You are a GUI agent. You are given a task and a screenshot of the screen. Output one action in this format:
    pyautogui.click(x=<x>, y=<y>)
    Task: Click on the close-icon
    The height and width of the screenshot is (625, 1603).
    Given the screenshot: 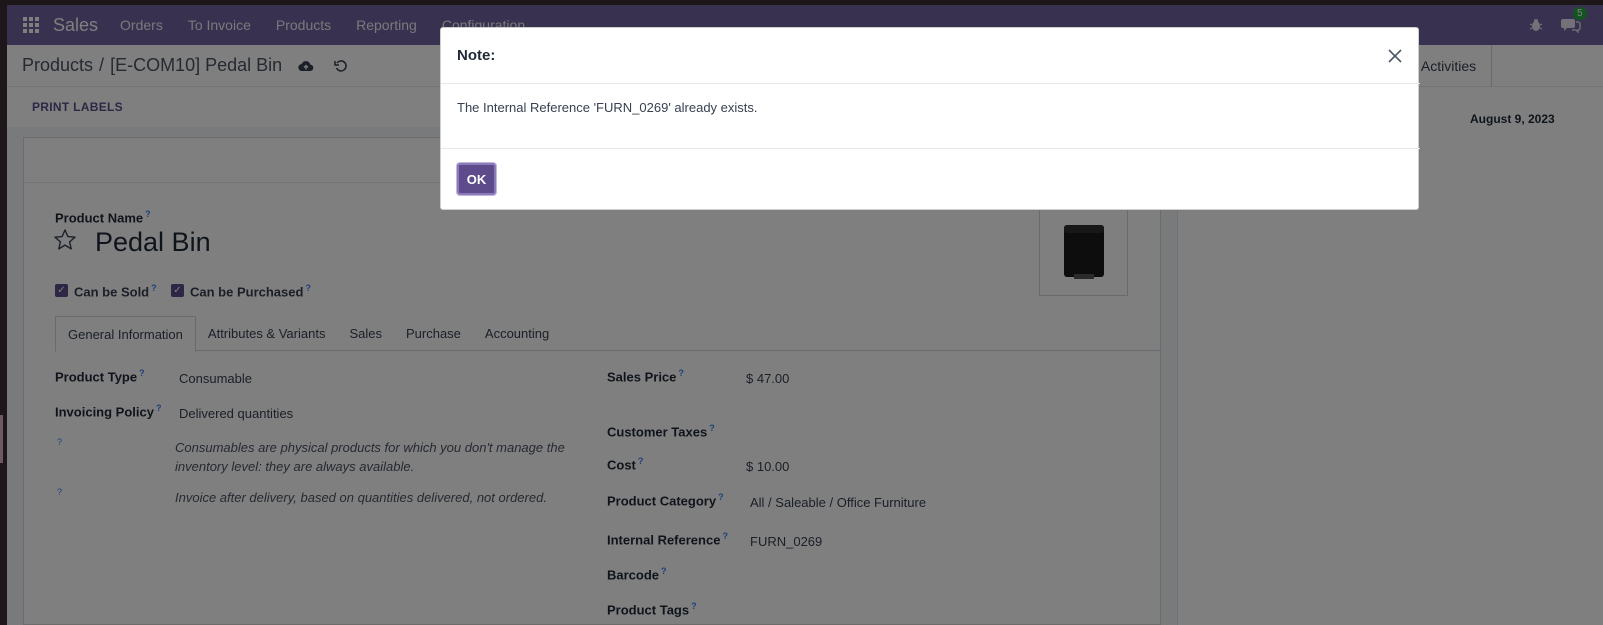 What is the action you would take?
    pyautogui.click(x=1395, y=56)
    